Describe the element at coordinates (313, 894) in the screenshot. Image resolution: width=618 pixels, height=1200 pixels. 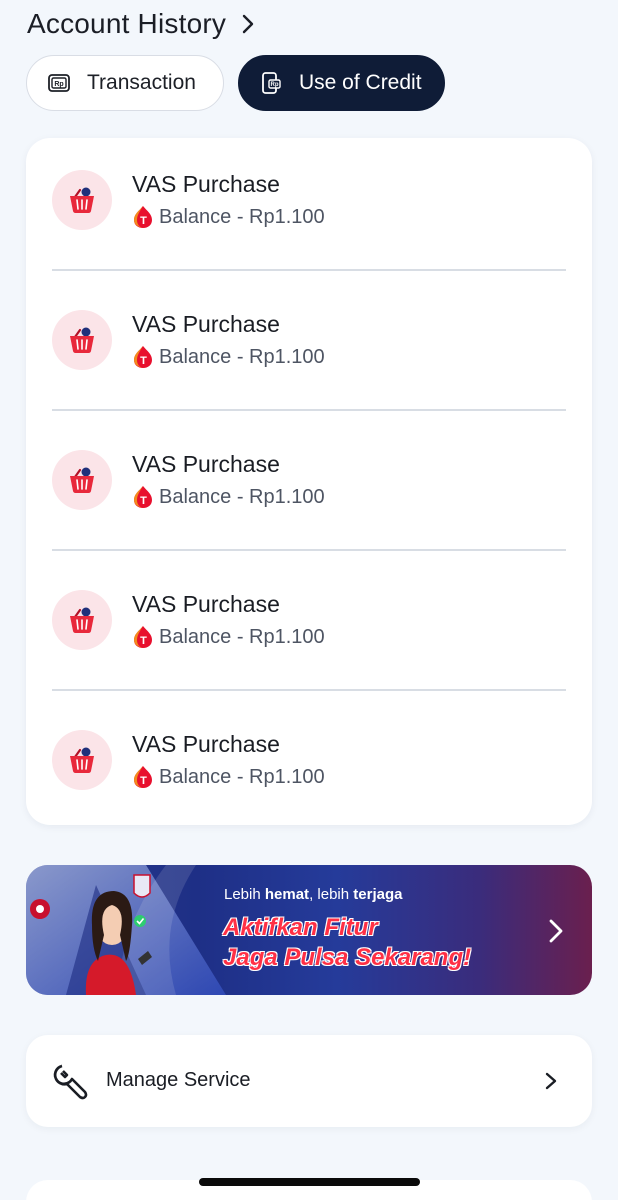
I see `promo-tagline: Lebih hemat, lebih terjaga` at that location.